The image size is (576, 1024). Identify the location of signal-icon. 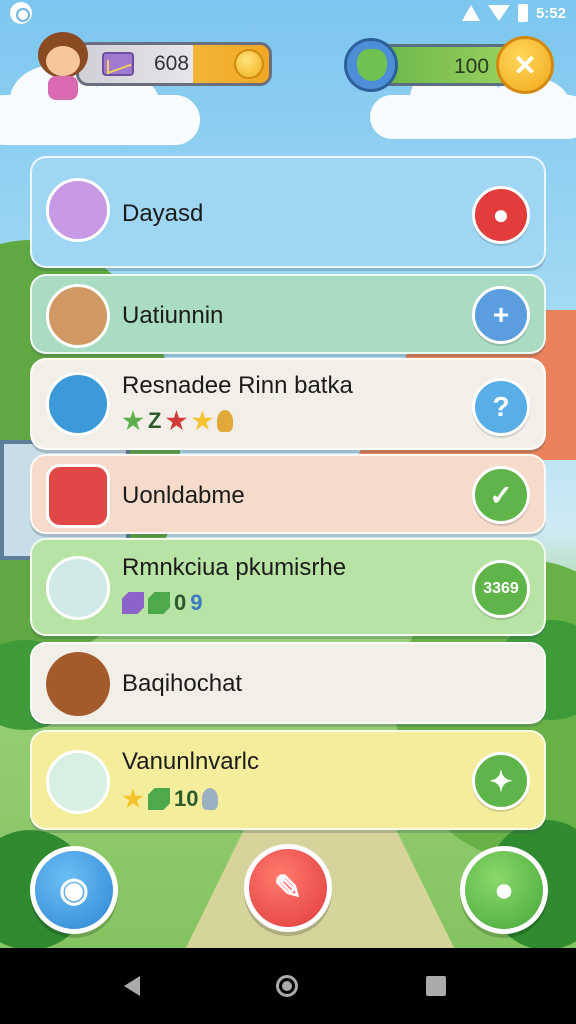
(470, 13).